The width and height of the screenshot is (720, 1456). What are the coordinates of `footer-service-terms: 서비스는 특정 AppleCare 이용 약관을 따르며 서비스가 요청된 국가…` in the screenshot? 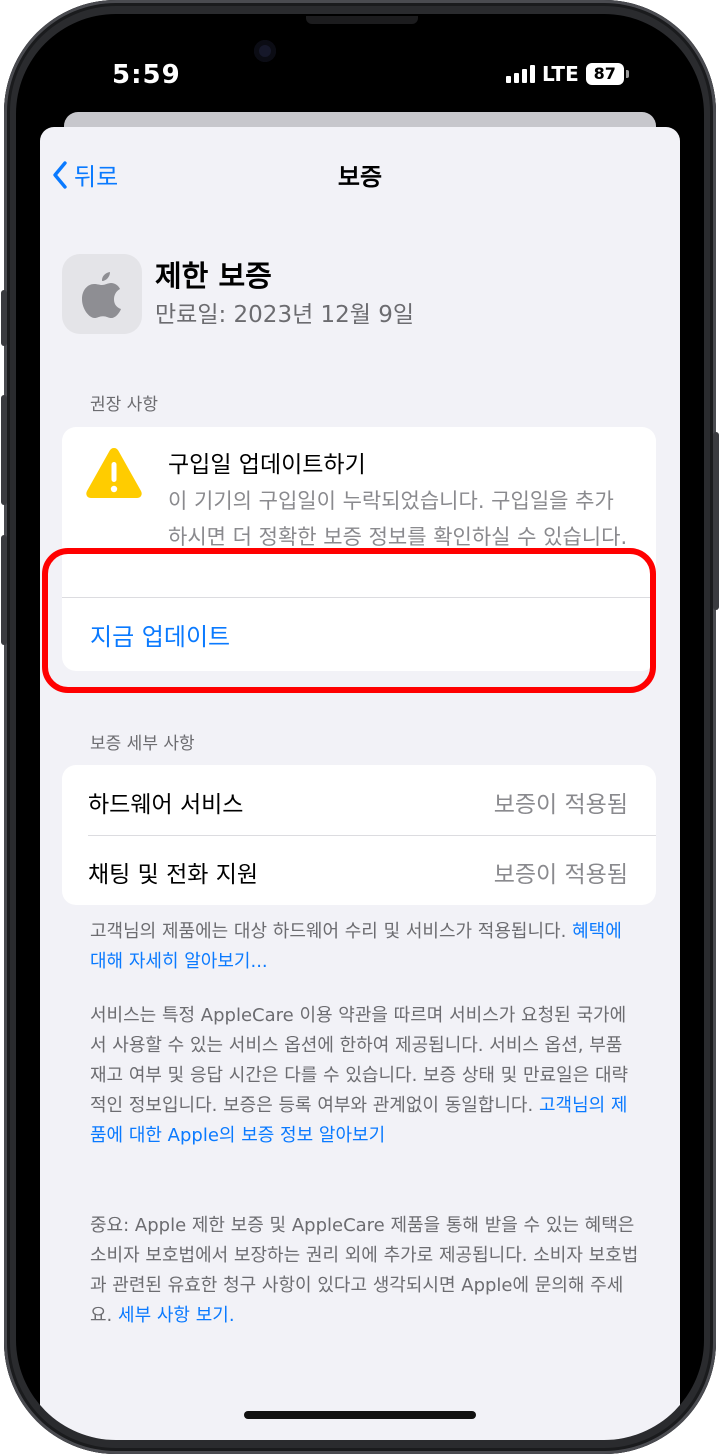 It's located at (365, 1076).